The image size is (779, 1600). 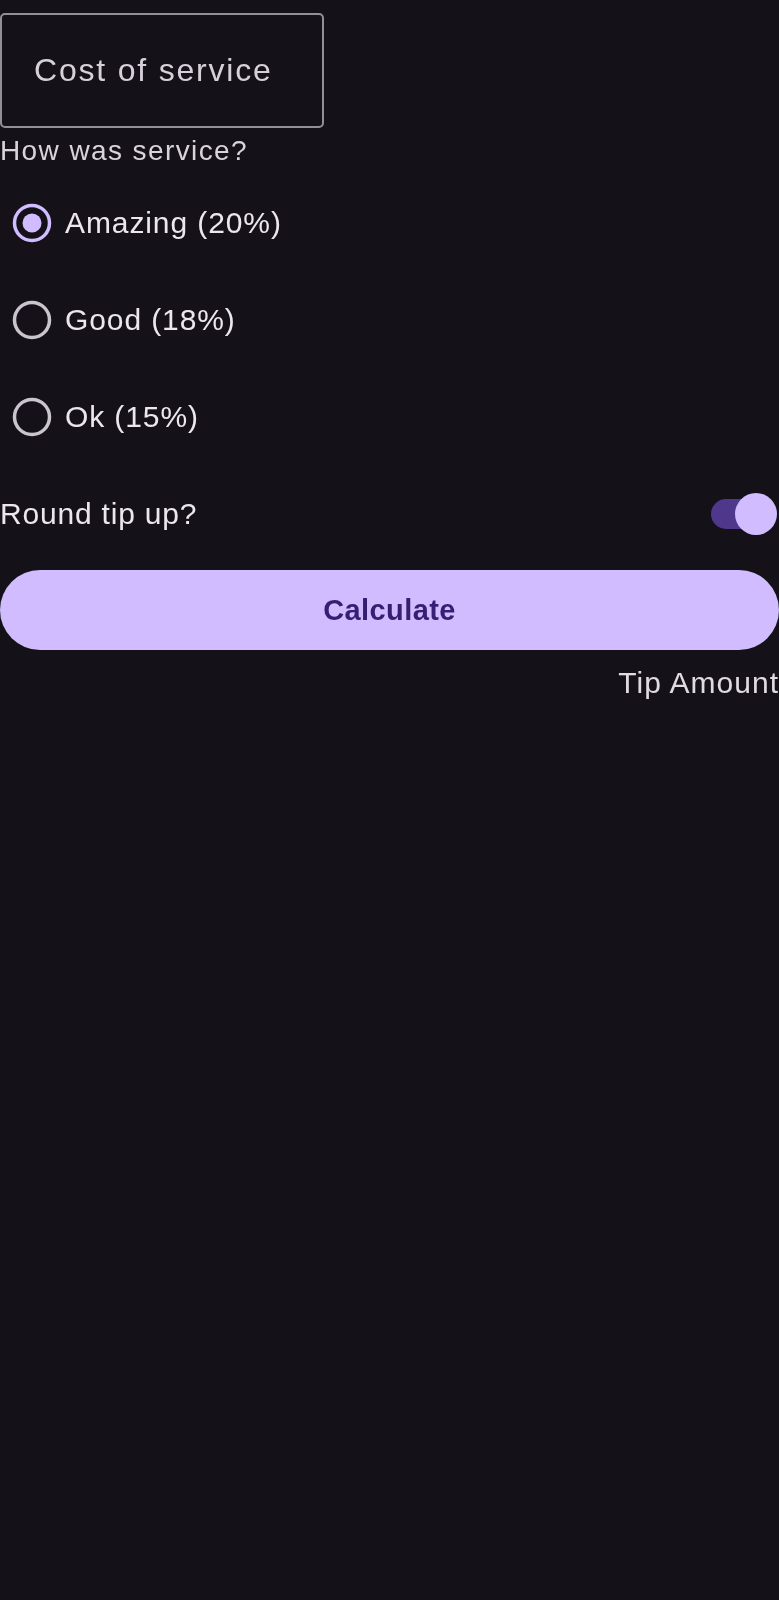 What do you see at coordinates (389, 610) in the screenshot?
I see `calculate-button: Calculate` at bounding box center [389, 610].